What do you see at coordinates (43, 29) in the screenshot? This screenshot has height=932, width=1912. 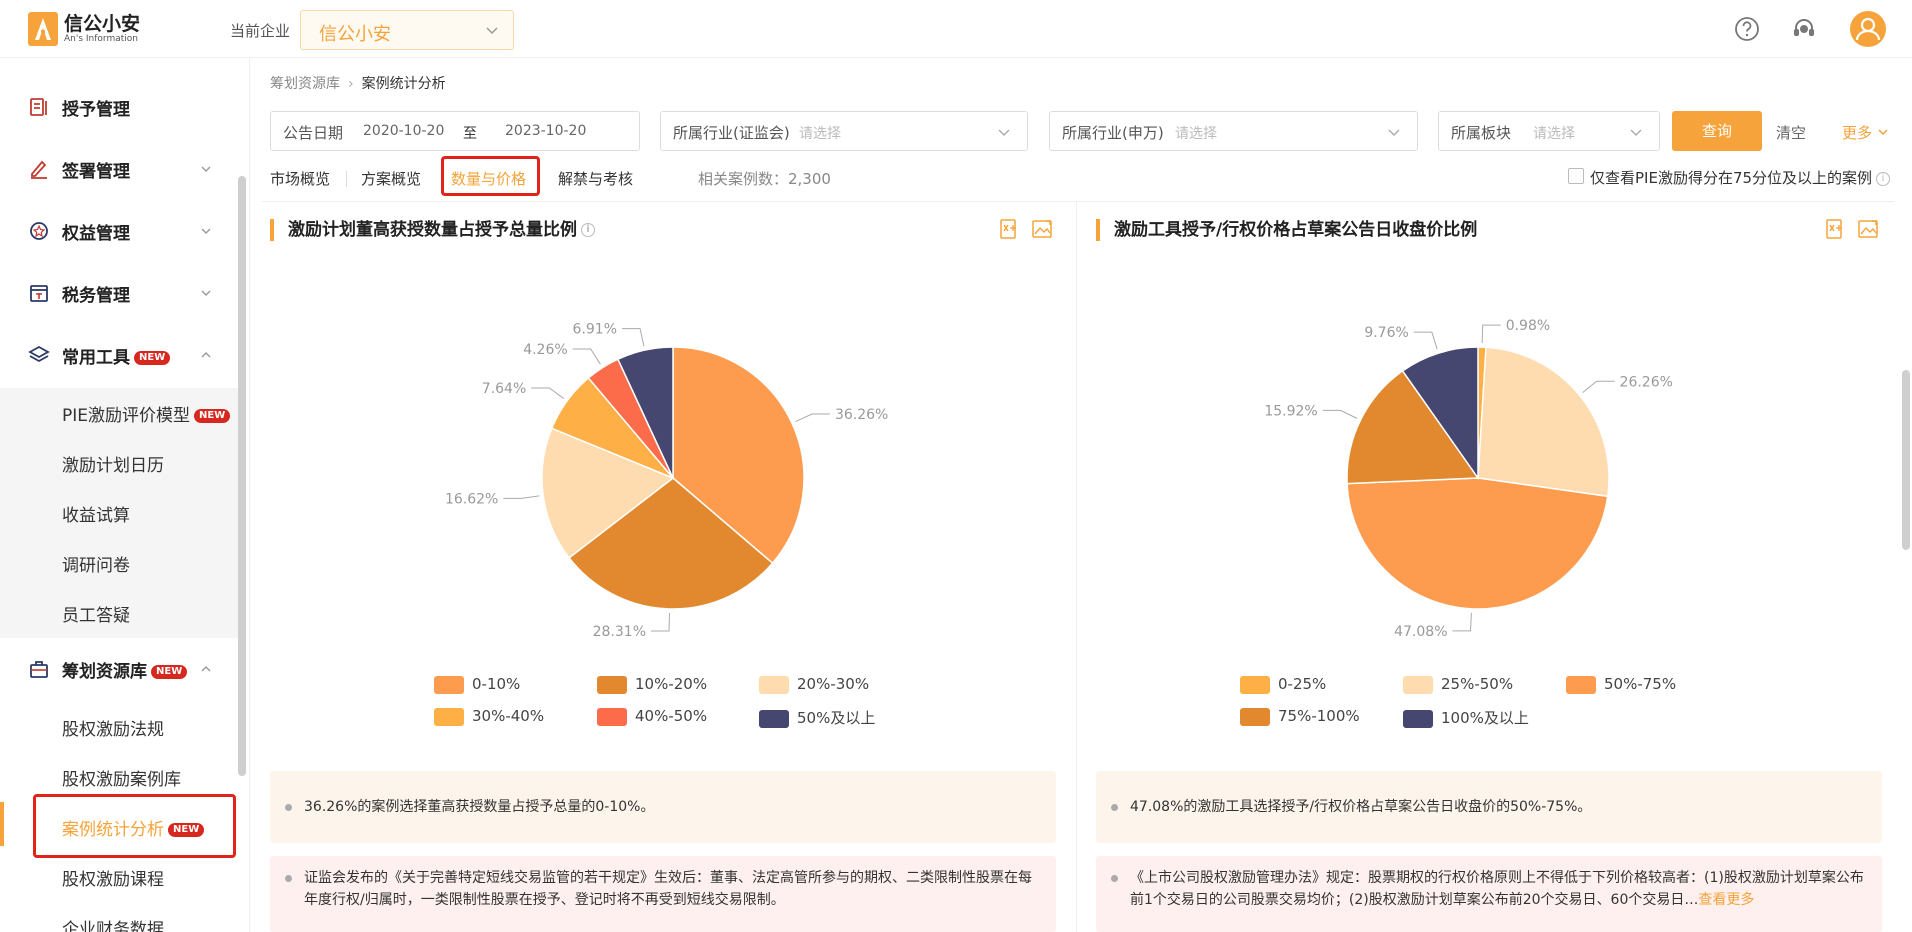 I see `logo-icon` at bounding box center [43, 29].